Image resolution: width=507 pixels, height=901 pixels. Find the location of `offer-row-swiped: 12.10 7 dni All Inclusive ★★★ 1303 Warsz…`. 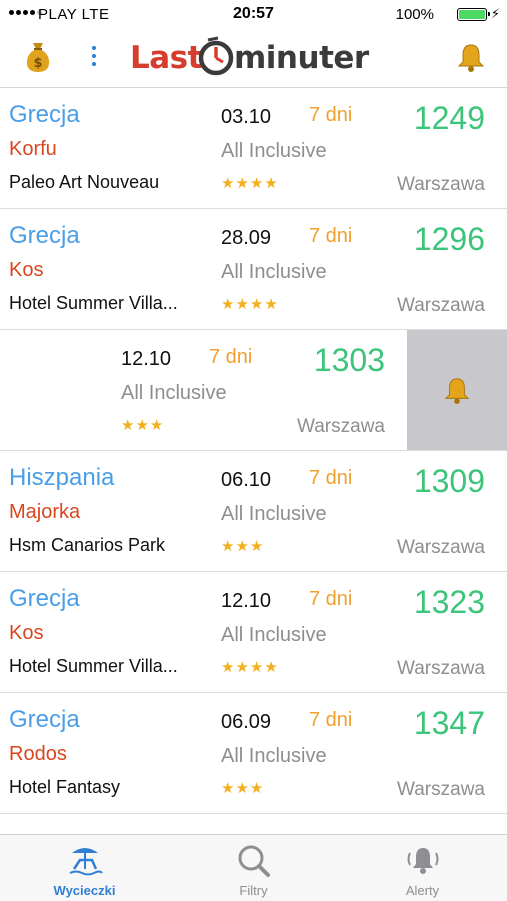

offer-row-swiped: 12.10 7 dni All Inclusive ★★★ 1303 Warsz… is located at coordinates (253, 390).